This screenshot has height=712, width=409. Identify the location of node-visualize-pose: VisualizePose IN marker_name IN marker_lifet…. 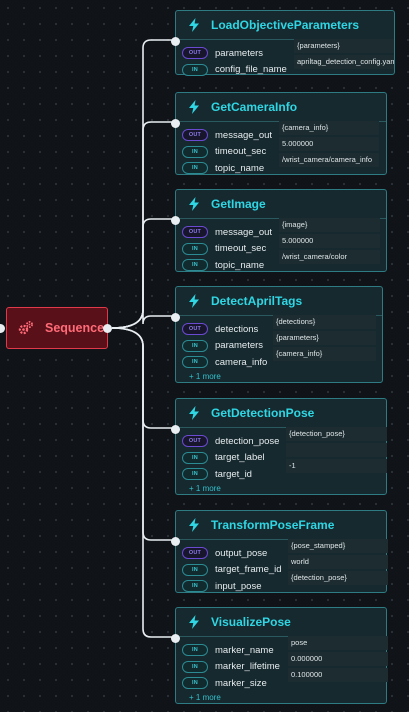
(279, 655).